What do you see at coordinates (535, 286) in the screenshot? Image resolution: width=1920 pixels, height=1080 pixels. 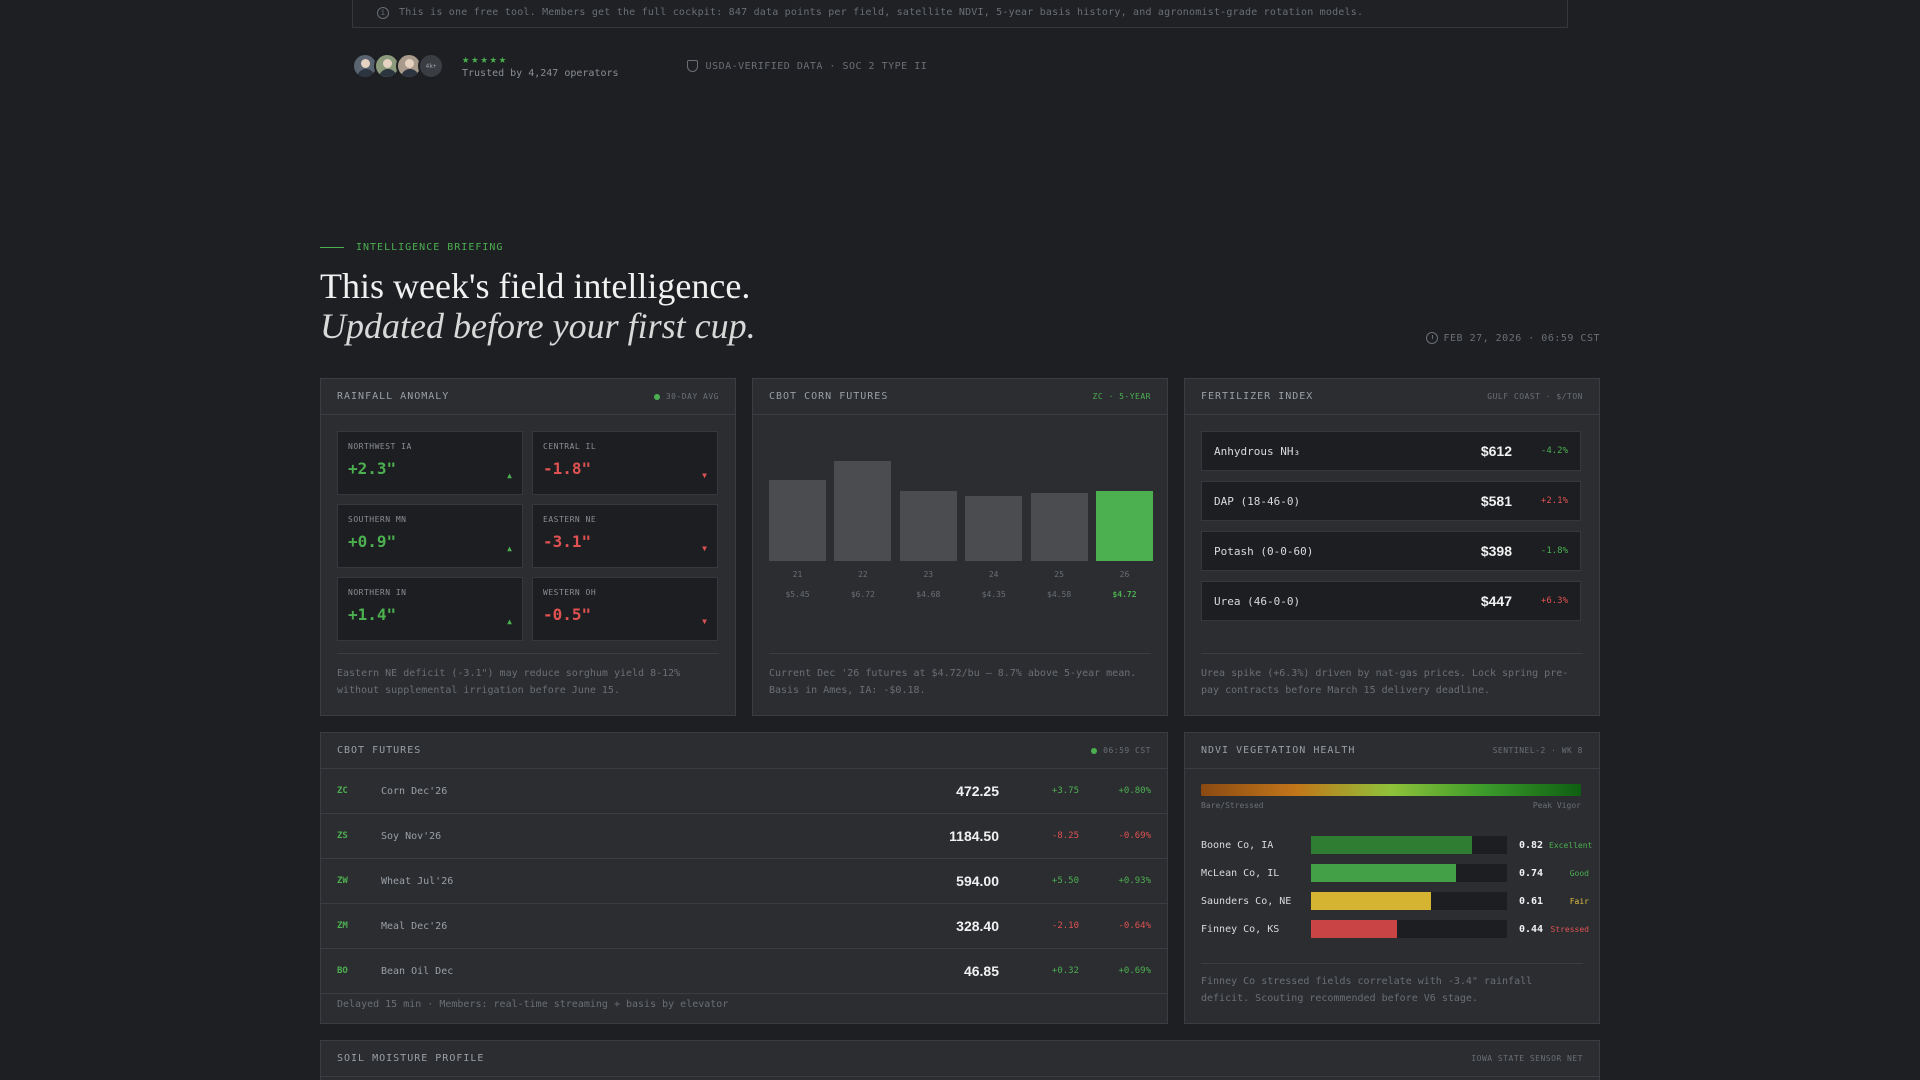 I see `page-title: This week's field intelligence.` at bounding box center [535, 286].